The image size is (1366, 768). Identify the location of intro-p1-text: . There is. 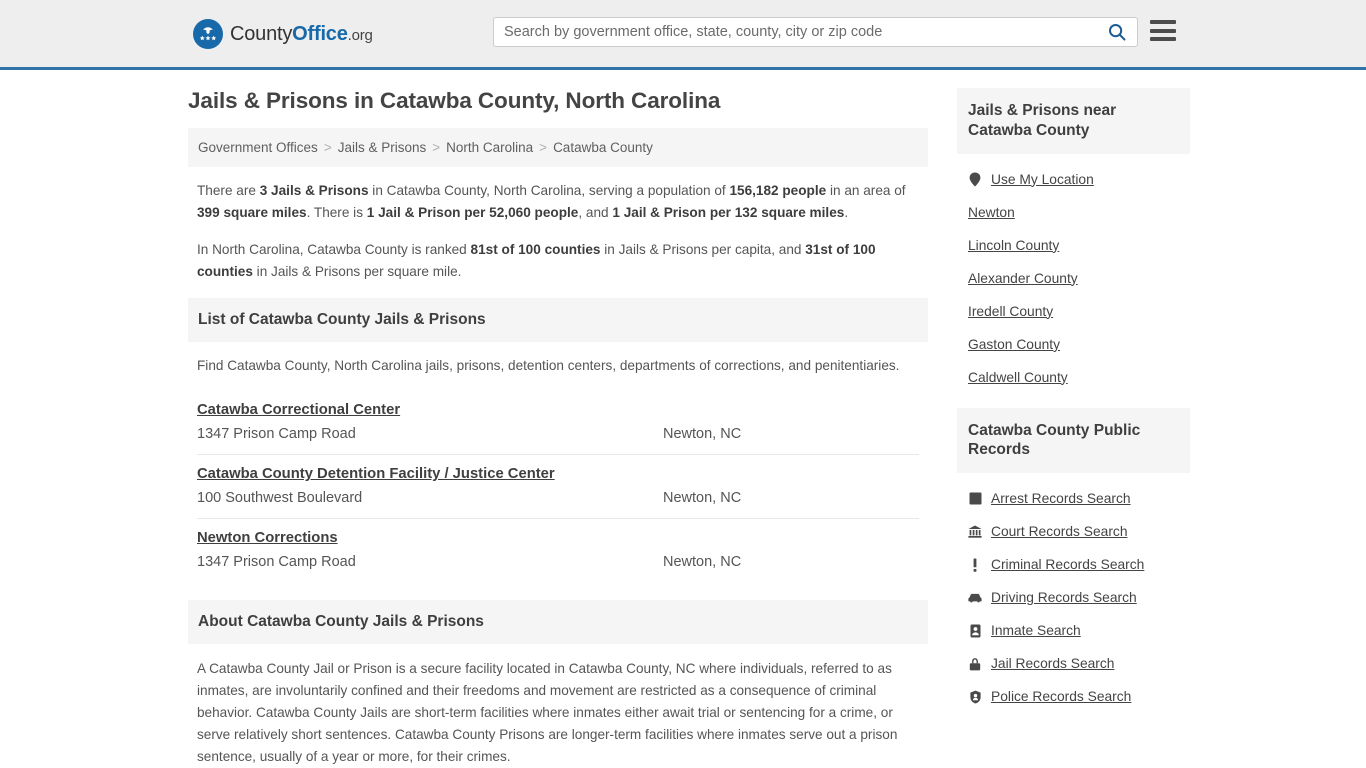
(336, 213).